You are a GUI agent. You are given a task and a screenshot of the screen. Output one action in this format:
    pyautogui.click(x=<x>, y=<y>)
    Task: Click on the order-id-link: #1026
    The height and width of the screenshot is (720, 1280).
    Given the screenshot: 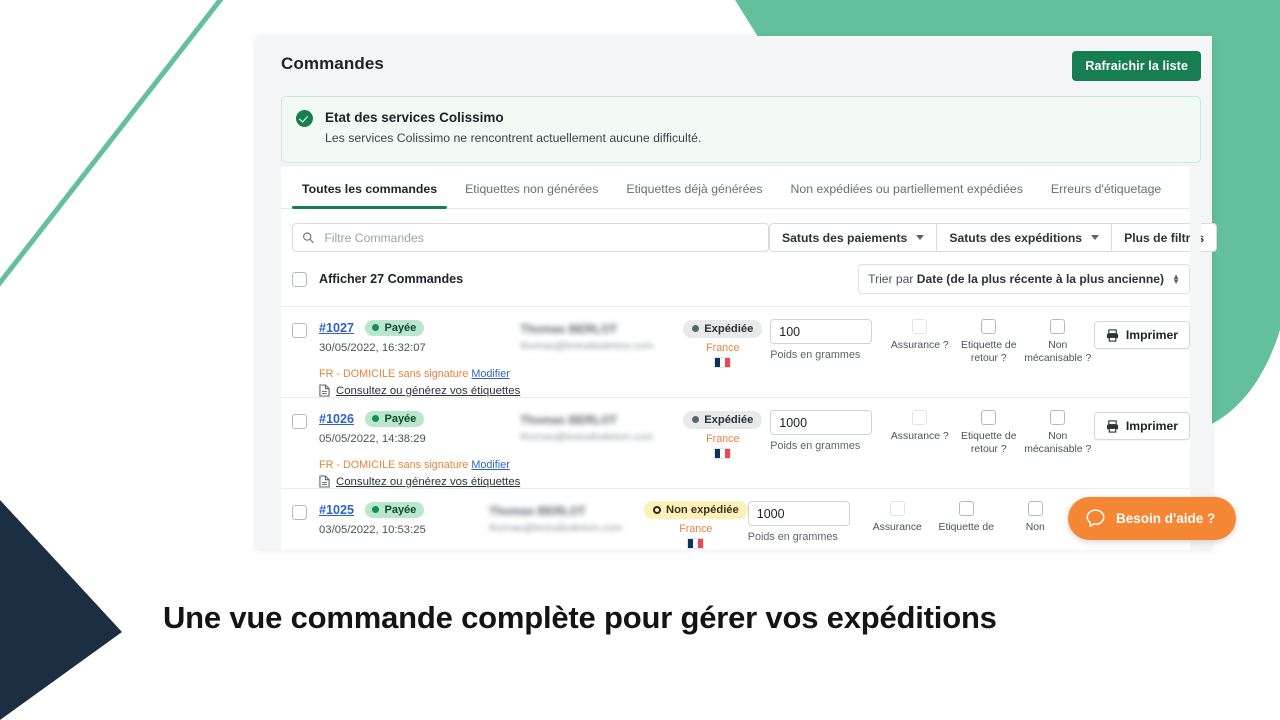 What is the action you would take?
    pyautogui.click(x=336, y=419)
    